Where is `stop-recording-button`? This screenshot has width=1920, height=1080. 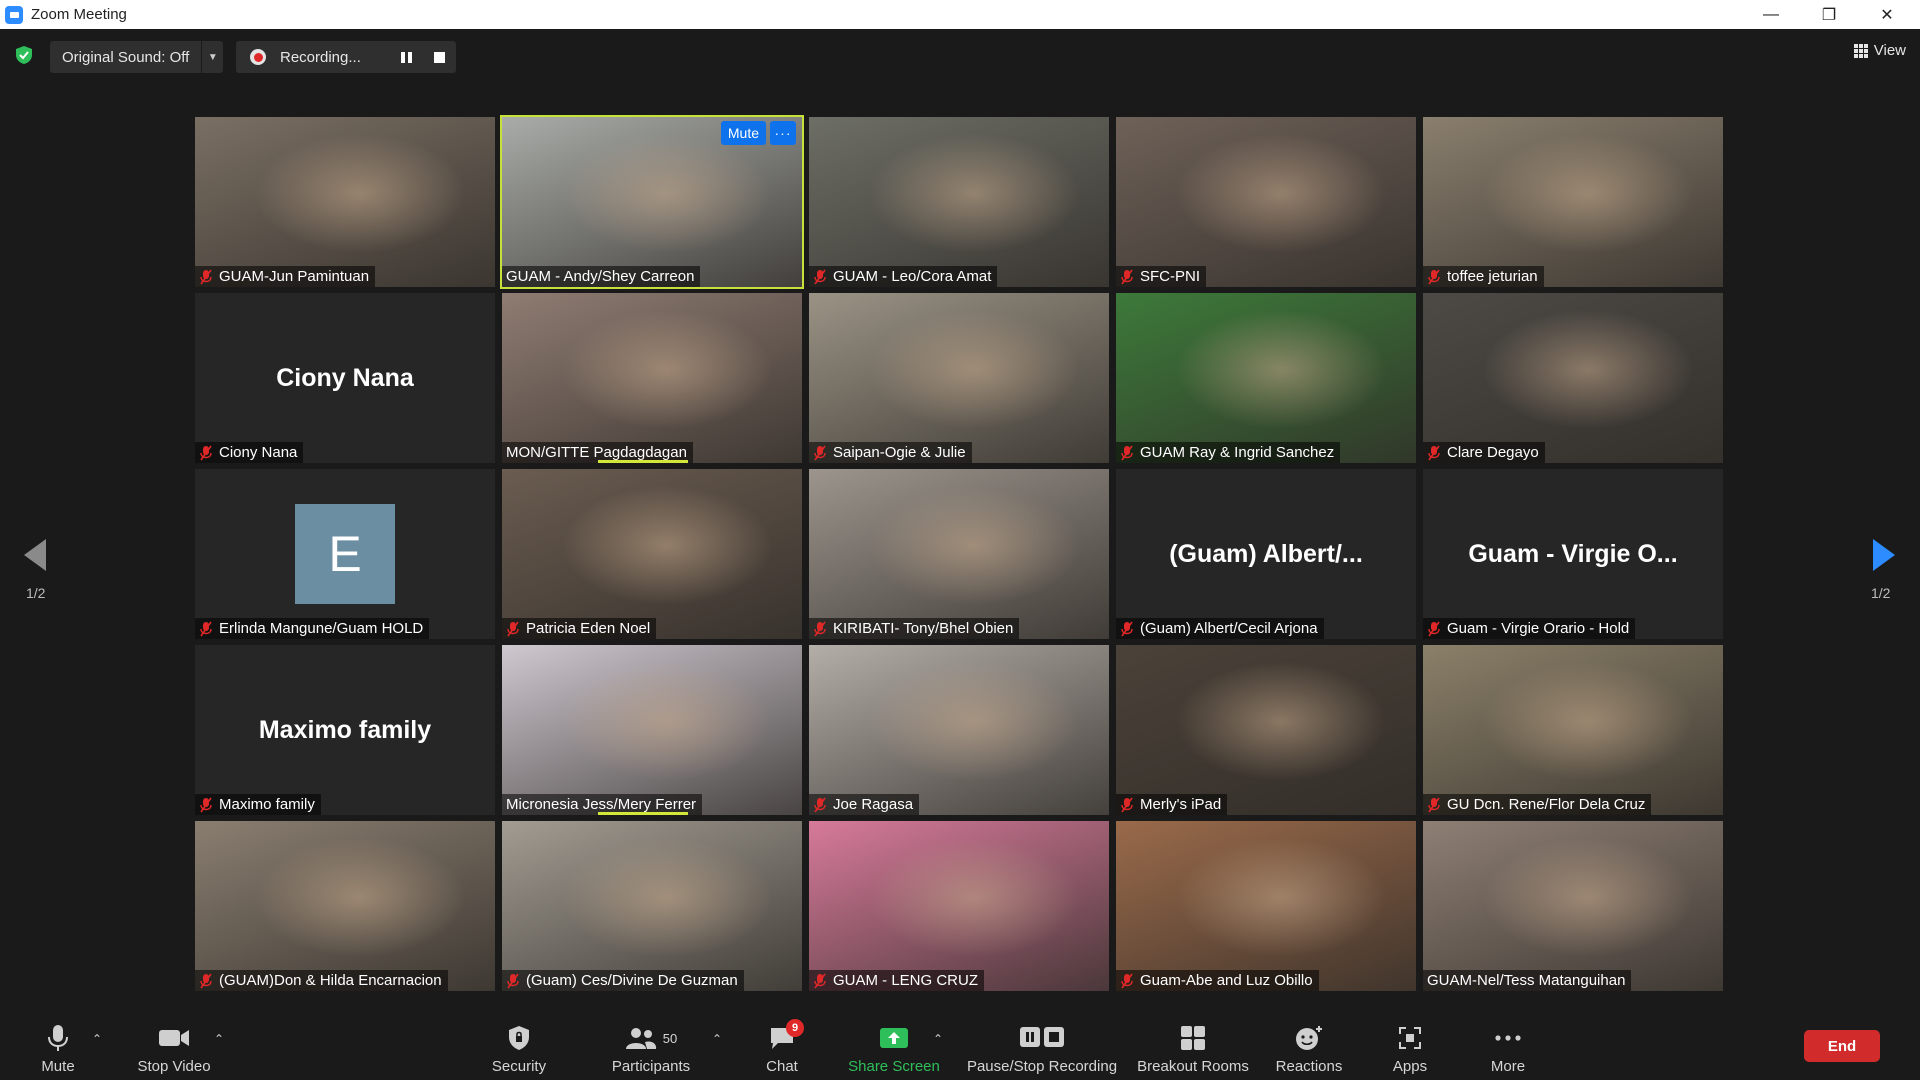 stop-recording-button is located at coordinates (439, 57).